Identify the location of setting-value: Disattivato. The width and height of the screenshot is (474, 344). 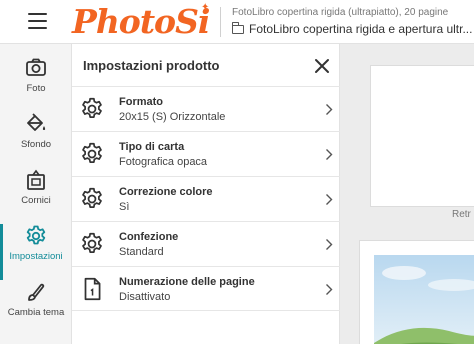
(145, 297).